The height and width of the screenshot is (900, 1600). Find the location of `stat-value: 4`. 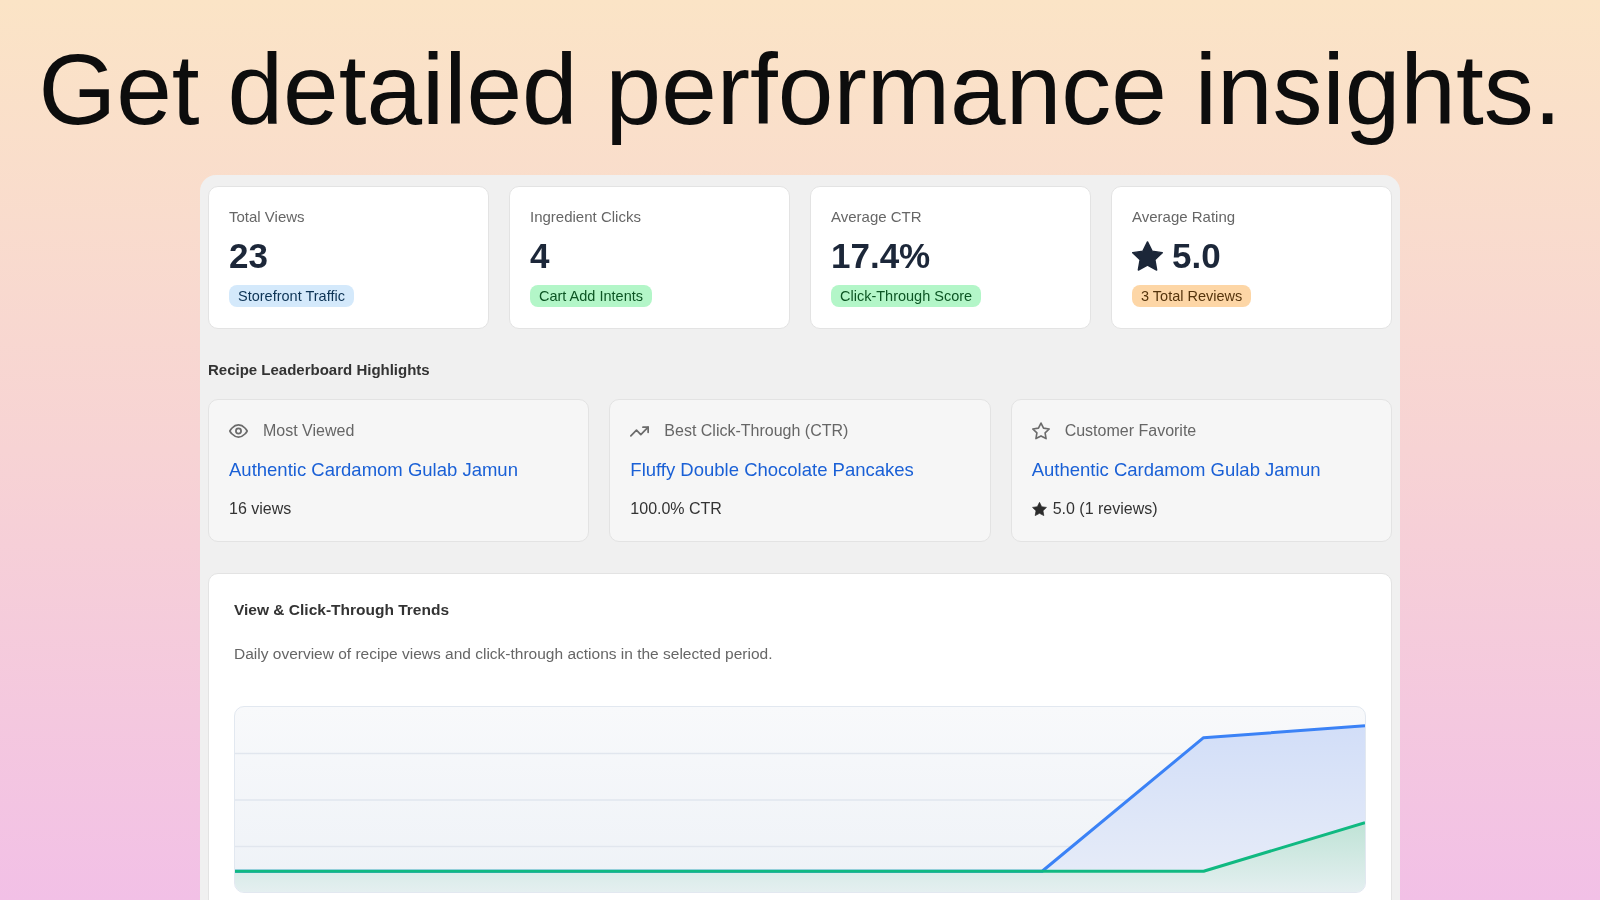

stat-value: 4 is located at coordinates (540, 256).